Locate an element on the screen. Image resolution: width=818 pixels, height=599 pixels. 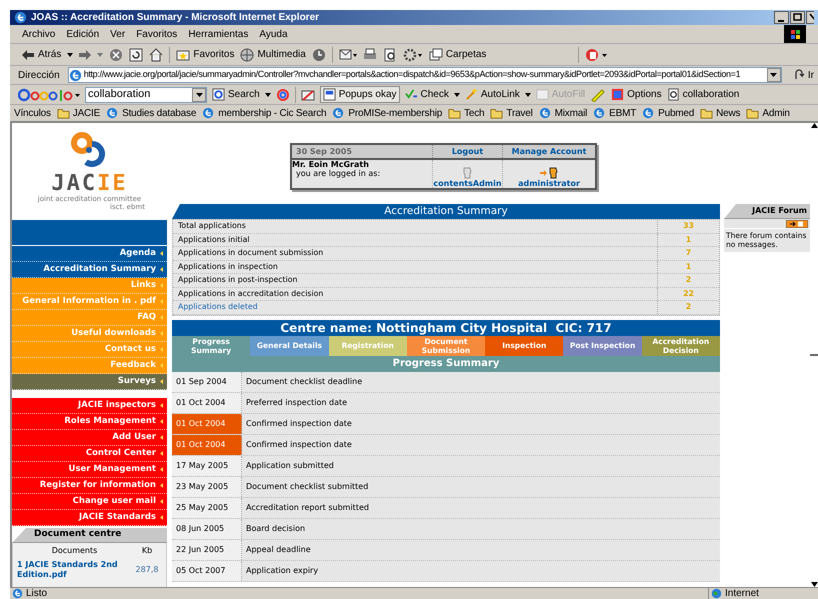
bookmark-link: Pubmed is located at coordinates (668, 113).